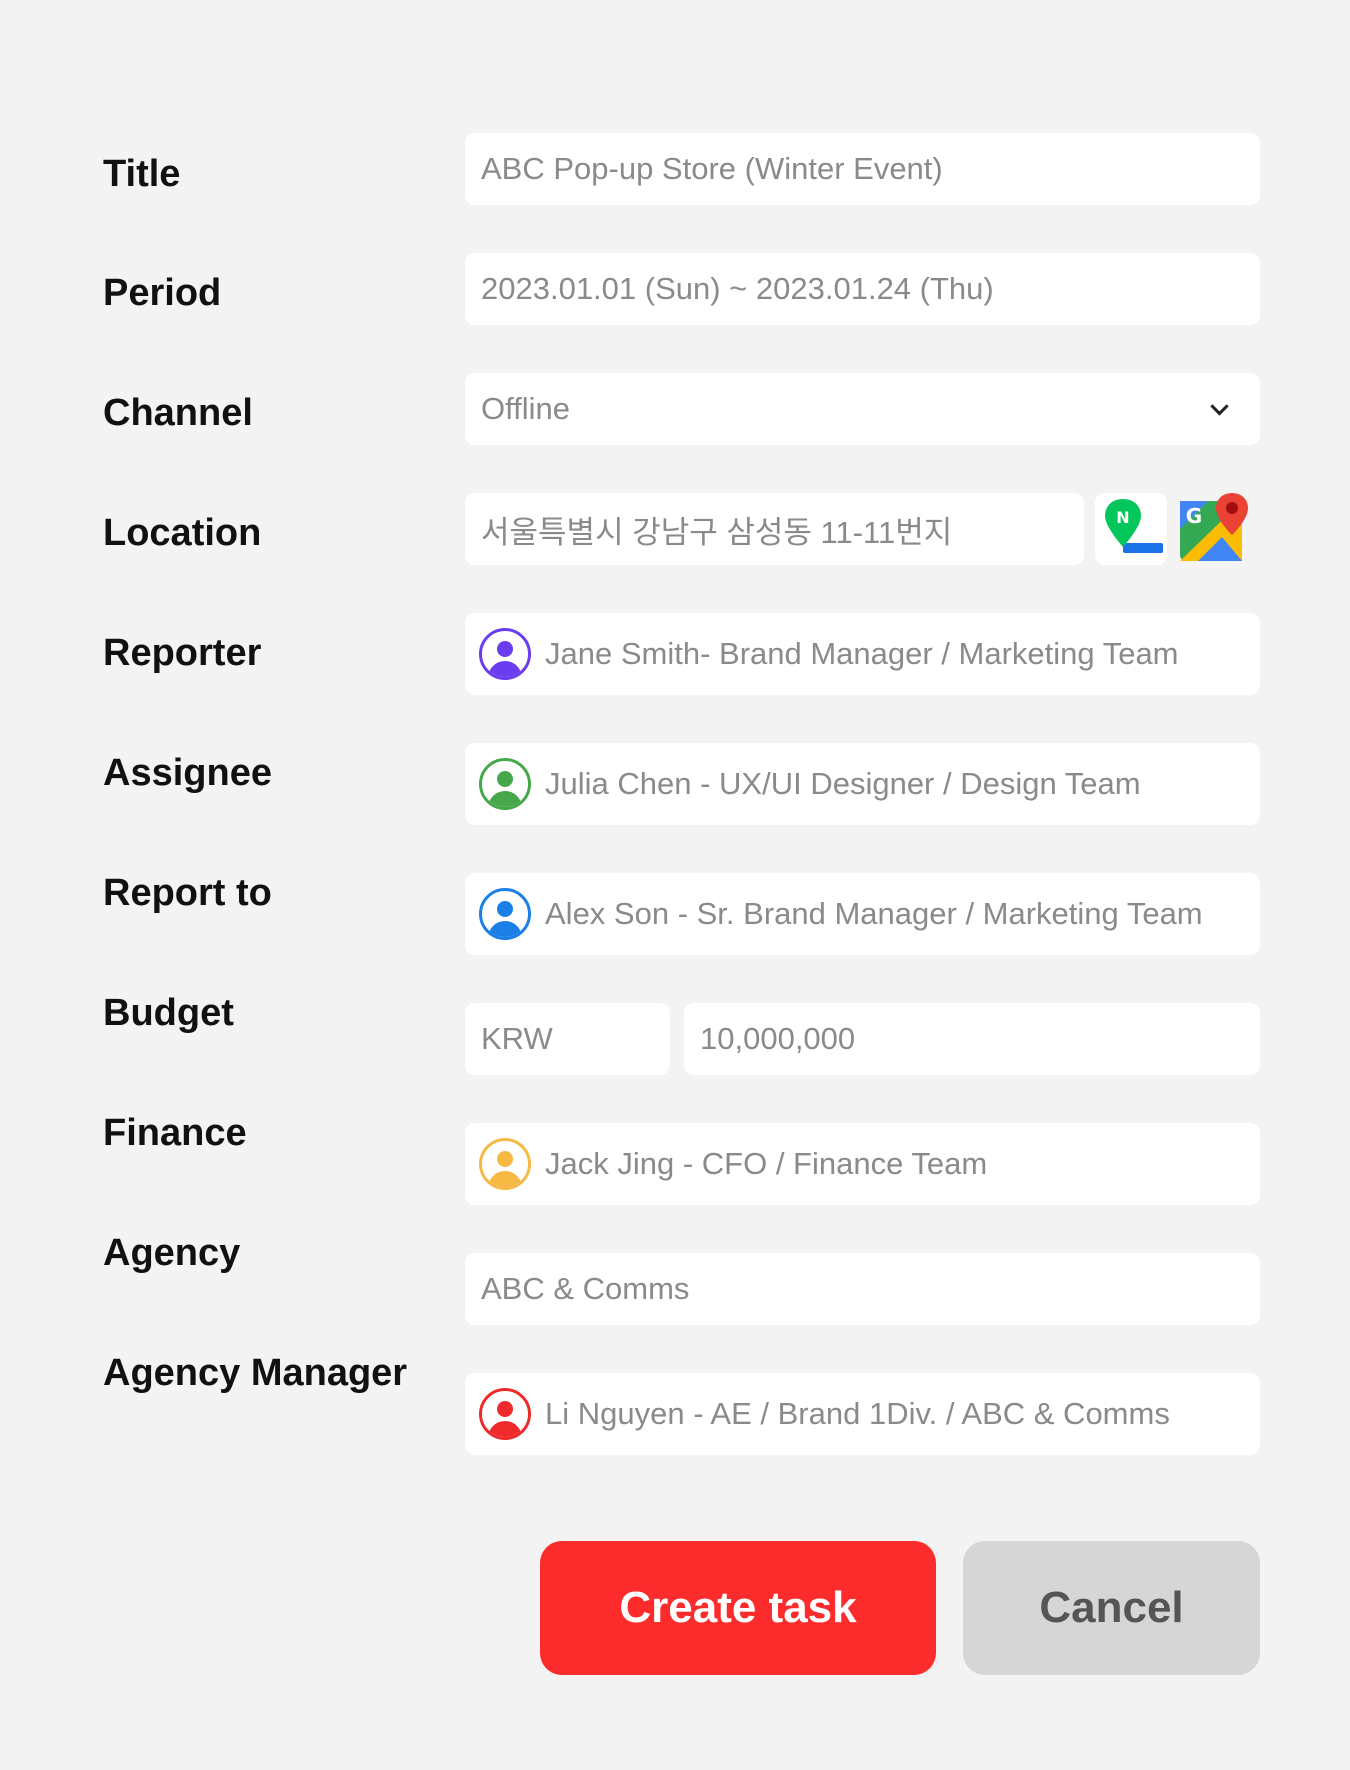  I want to click on budget-currency: KRW, so click(517, 1038).